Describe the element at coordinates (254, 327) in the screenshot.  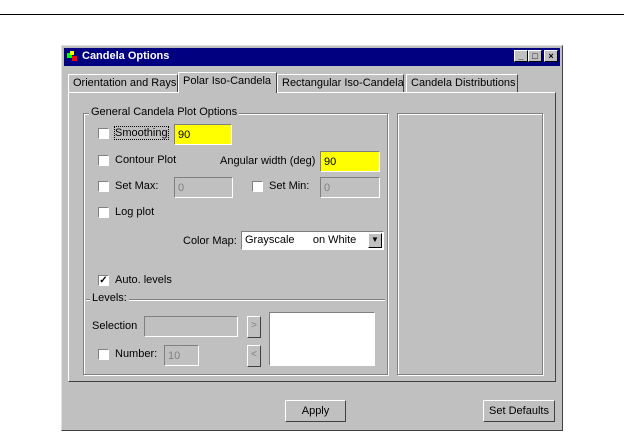
I see `add-level-button: >` at that location.